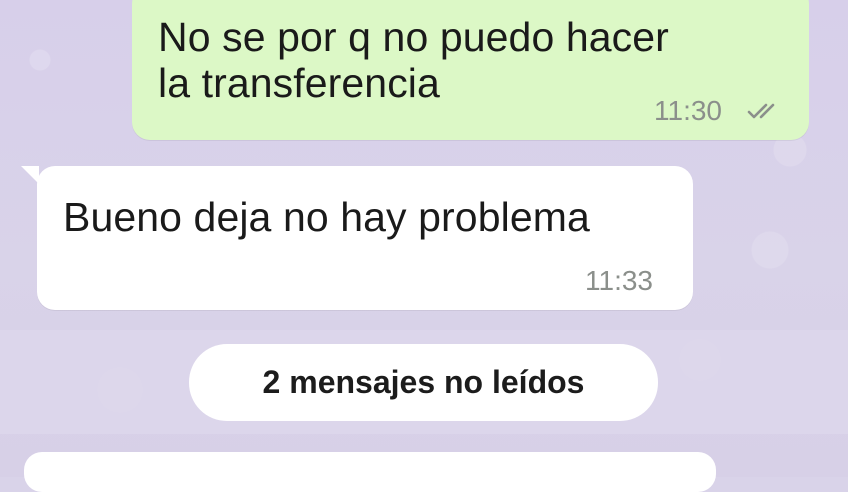 The height and width of the screenshot is (492, 848). I want to click on message-tail, so click(30, 175).